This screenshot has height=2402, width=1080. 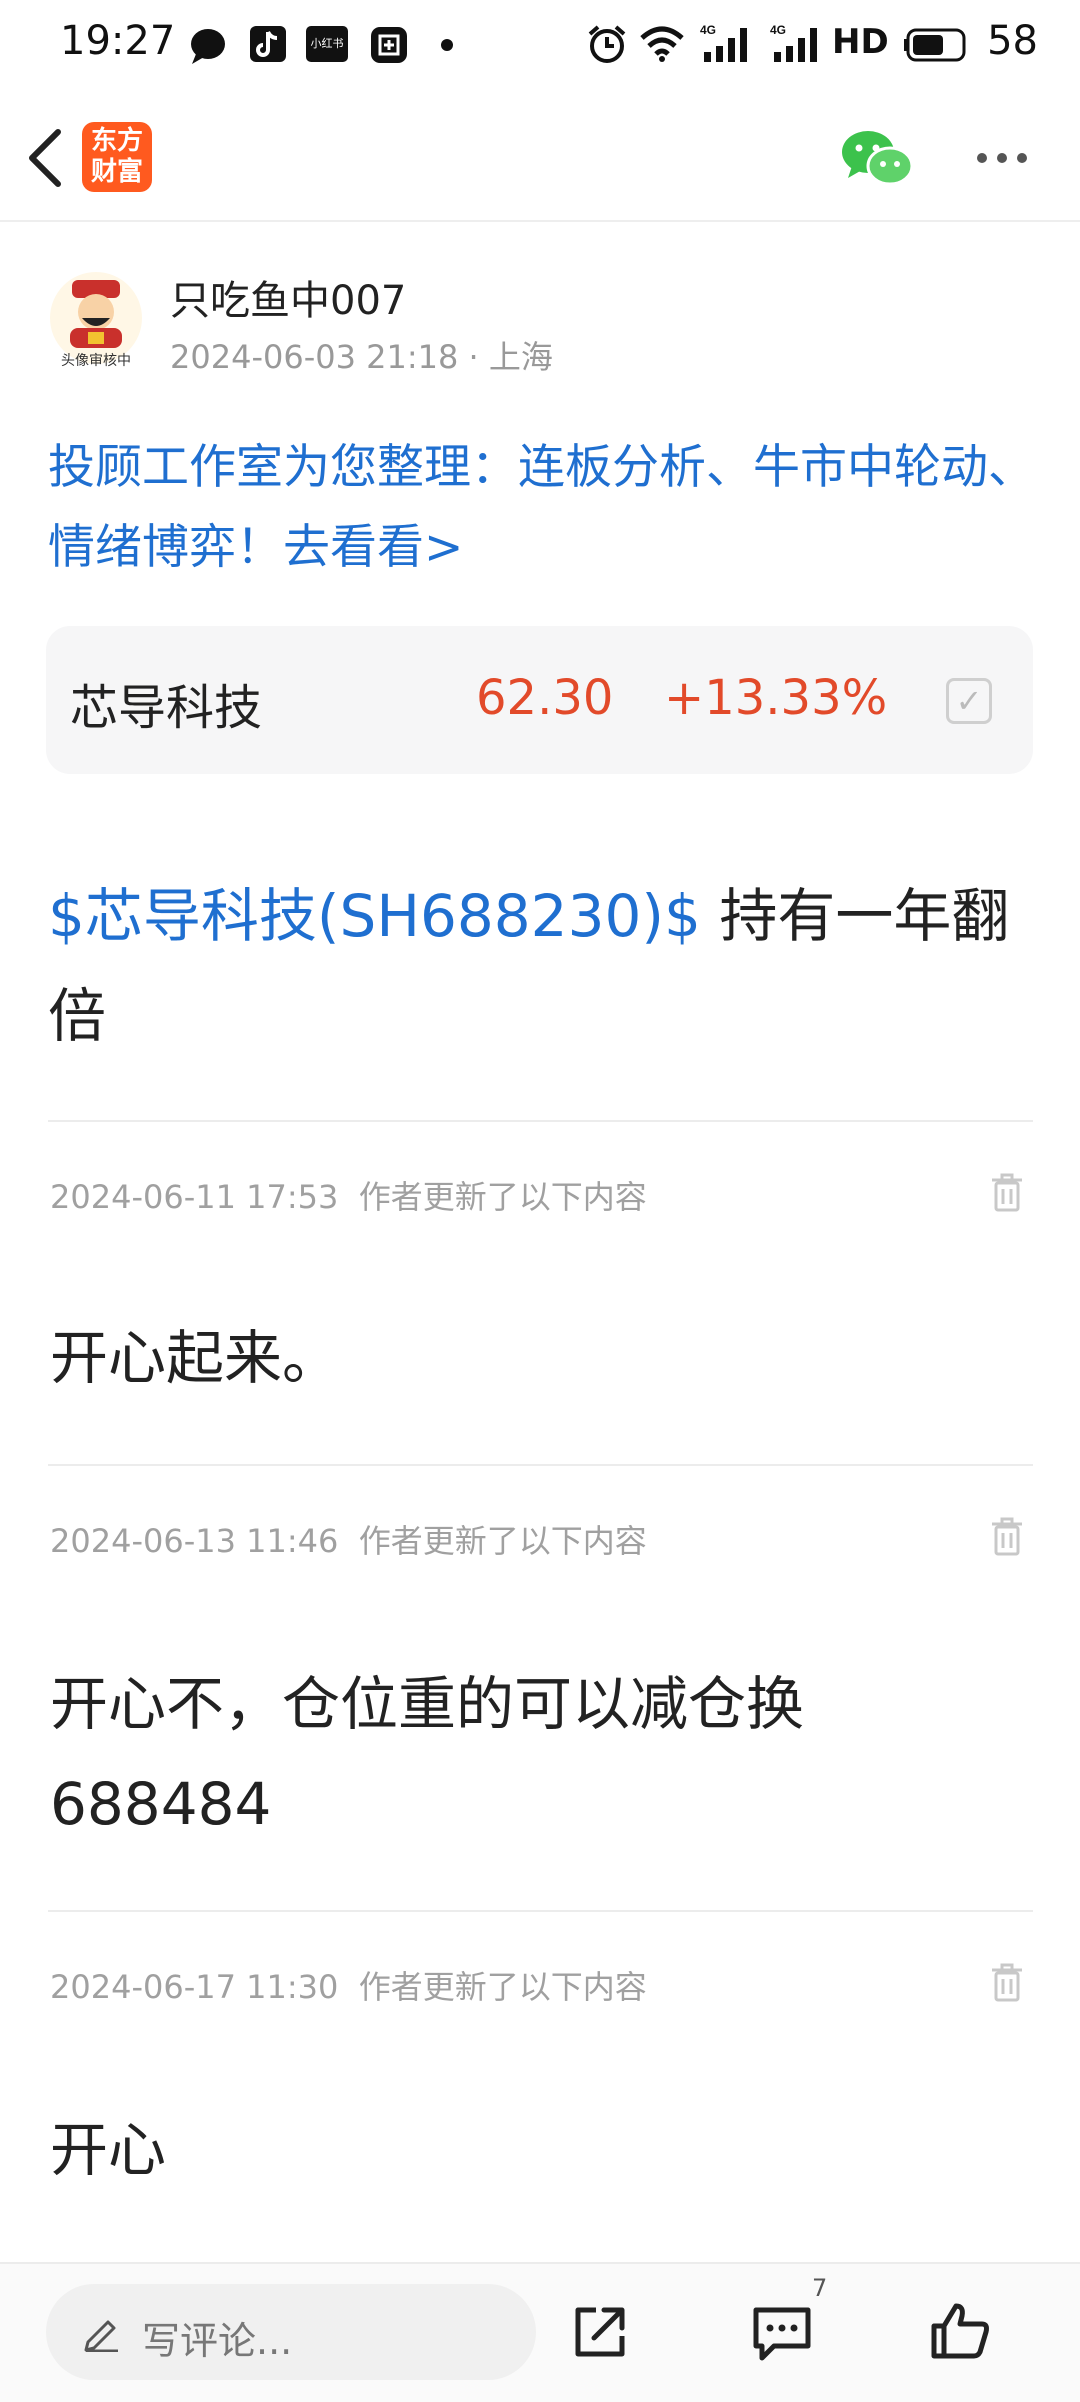 I want to click on battery-level: 58, so click(x=1012, y=41).